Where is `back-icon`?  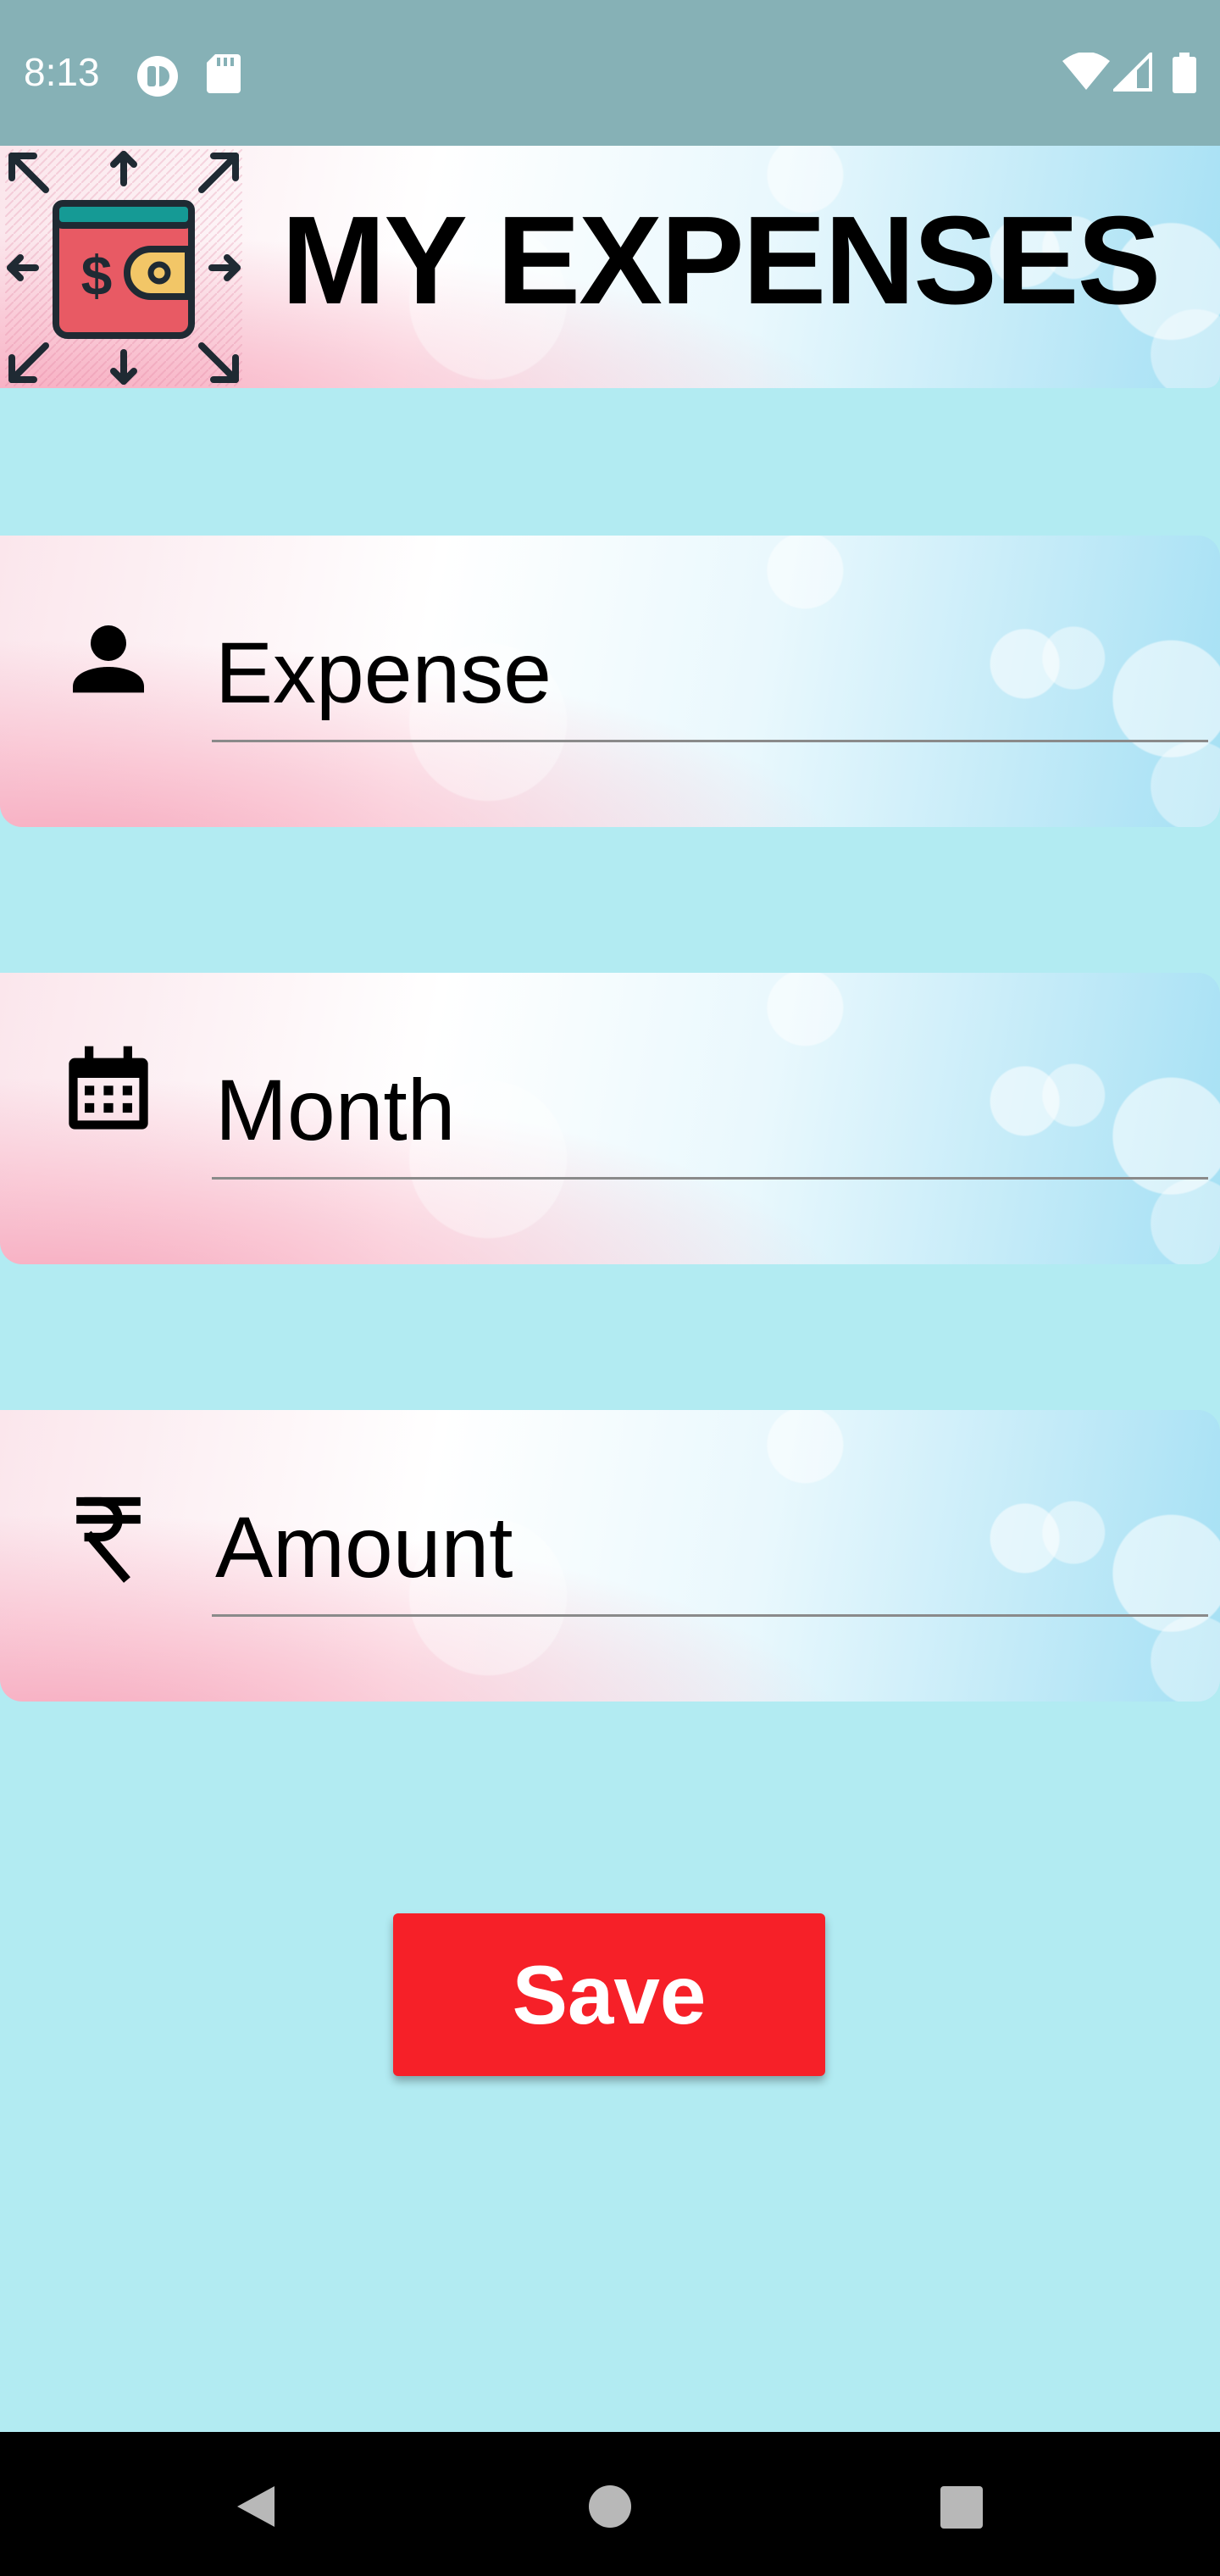
back-icon is located at coordinates (254, 2506).